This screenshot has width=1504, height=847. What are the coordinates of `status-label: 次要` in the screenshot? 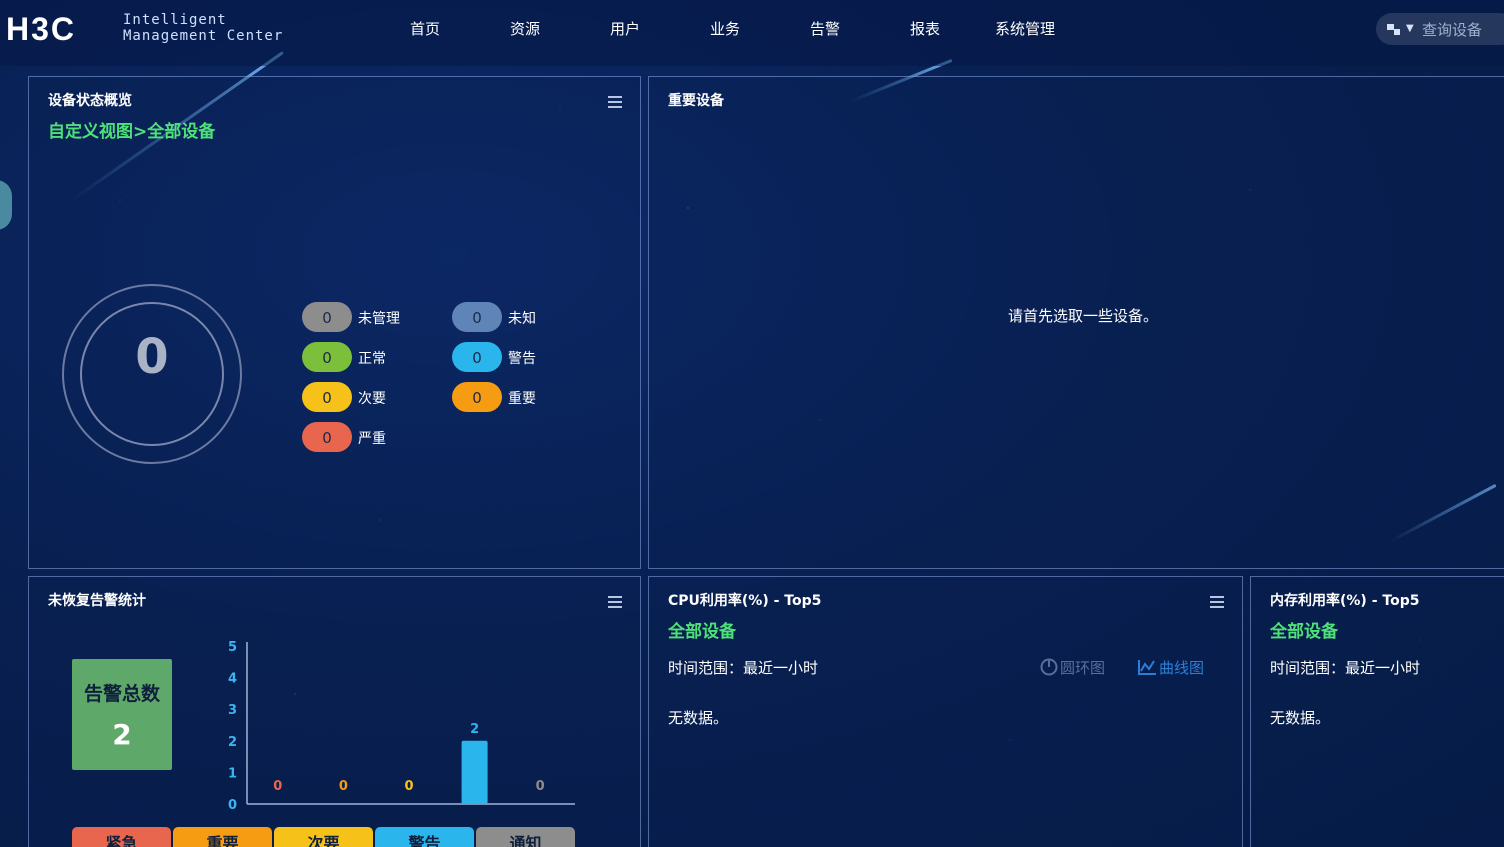 It's located at (372, 399).